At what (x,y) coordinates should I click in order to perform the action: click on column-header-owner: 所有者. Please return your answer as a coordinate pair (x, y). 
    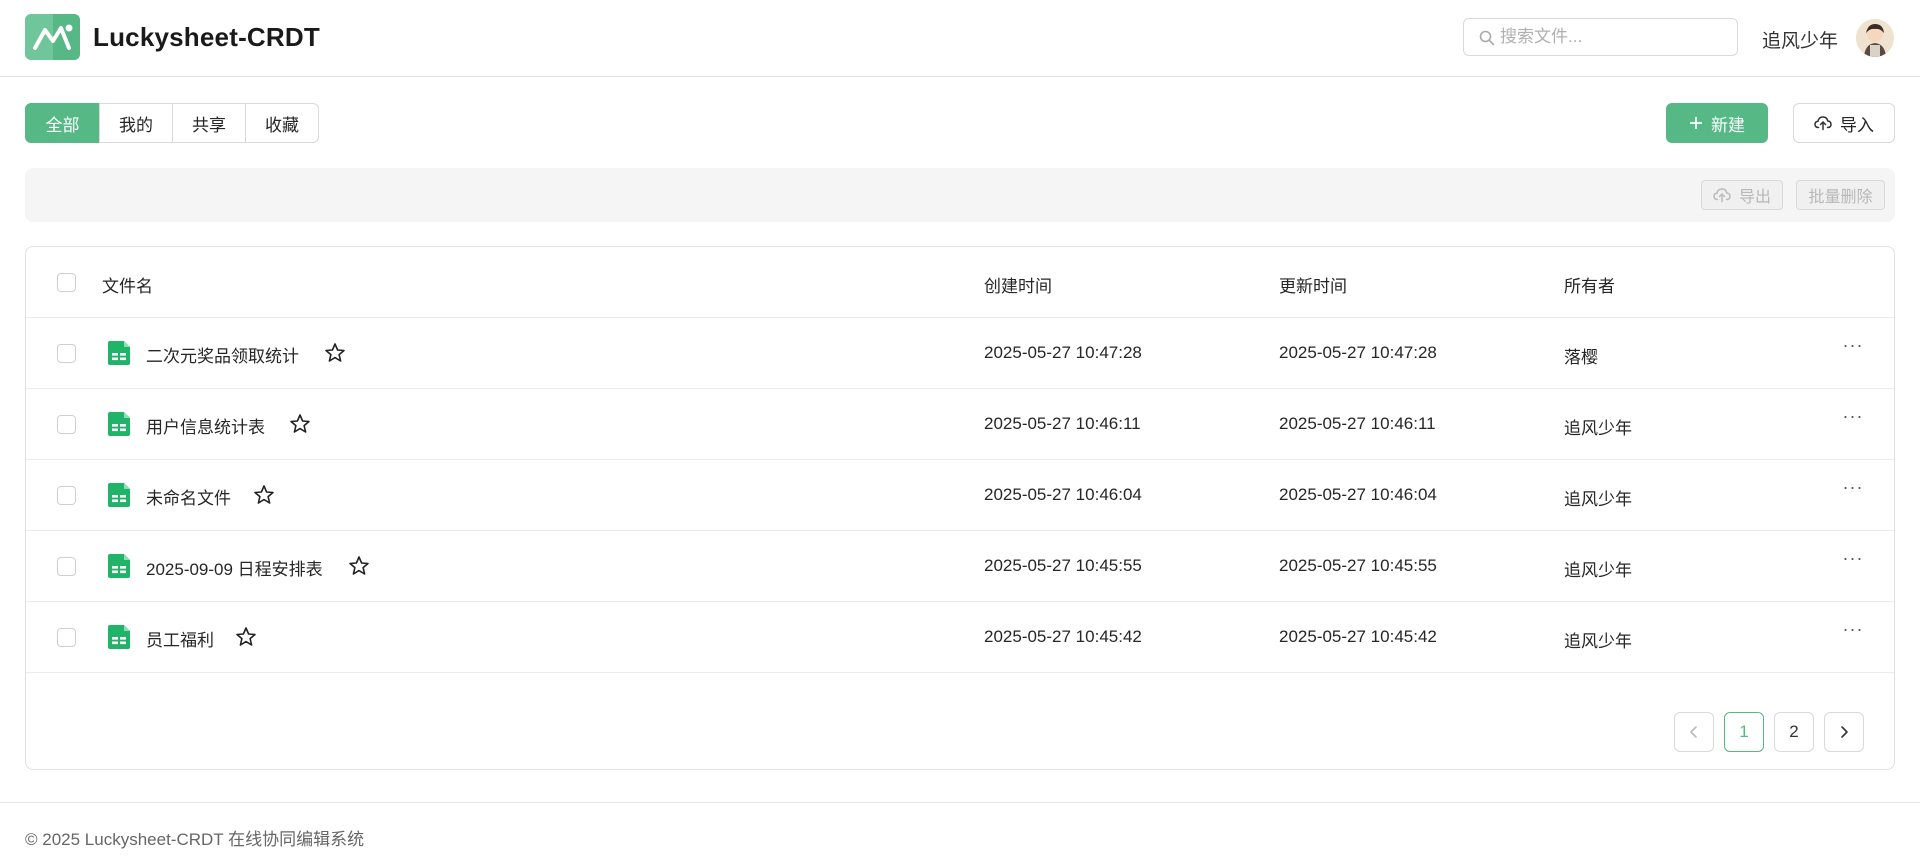
    Looking at the image, I should click on (1589, 286).